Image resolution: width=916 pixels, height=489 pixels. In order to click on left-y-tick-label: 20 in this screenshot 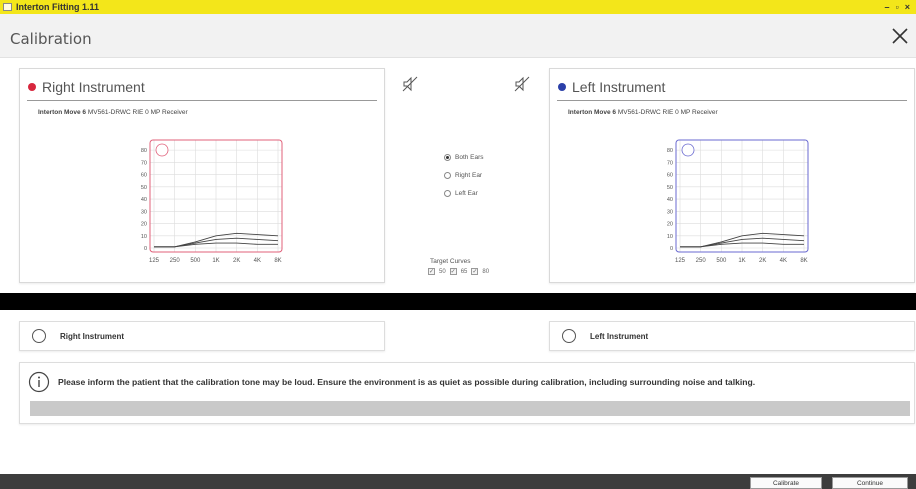, I will do `click(670, 225)`.